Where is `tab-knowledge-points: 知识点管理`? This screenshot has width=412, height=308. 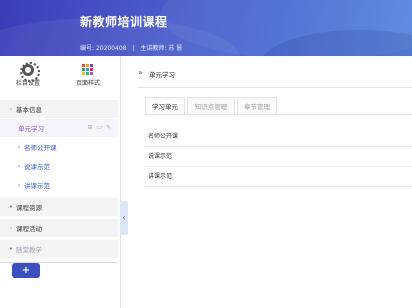
tab-knowledge-points: 知识点管理 is located at coordinates (211, 106).